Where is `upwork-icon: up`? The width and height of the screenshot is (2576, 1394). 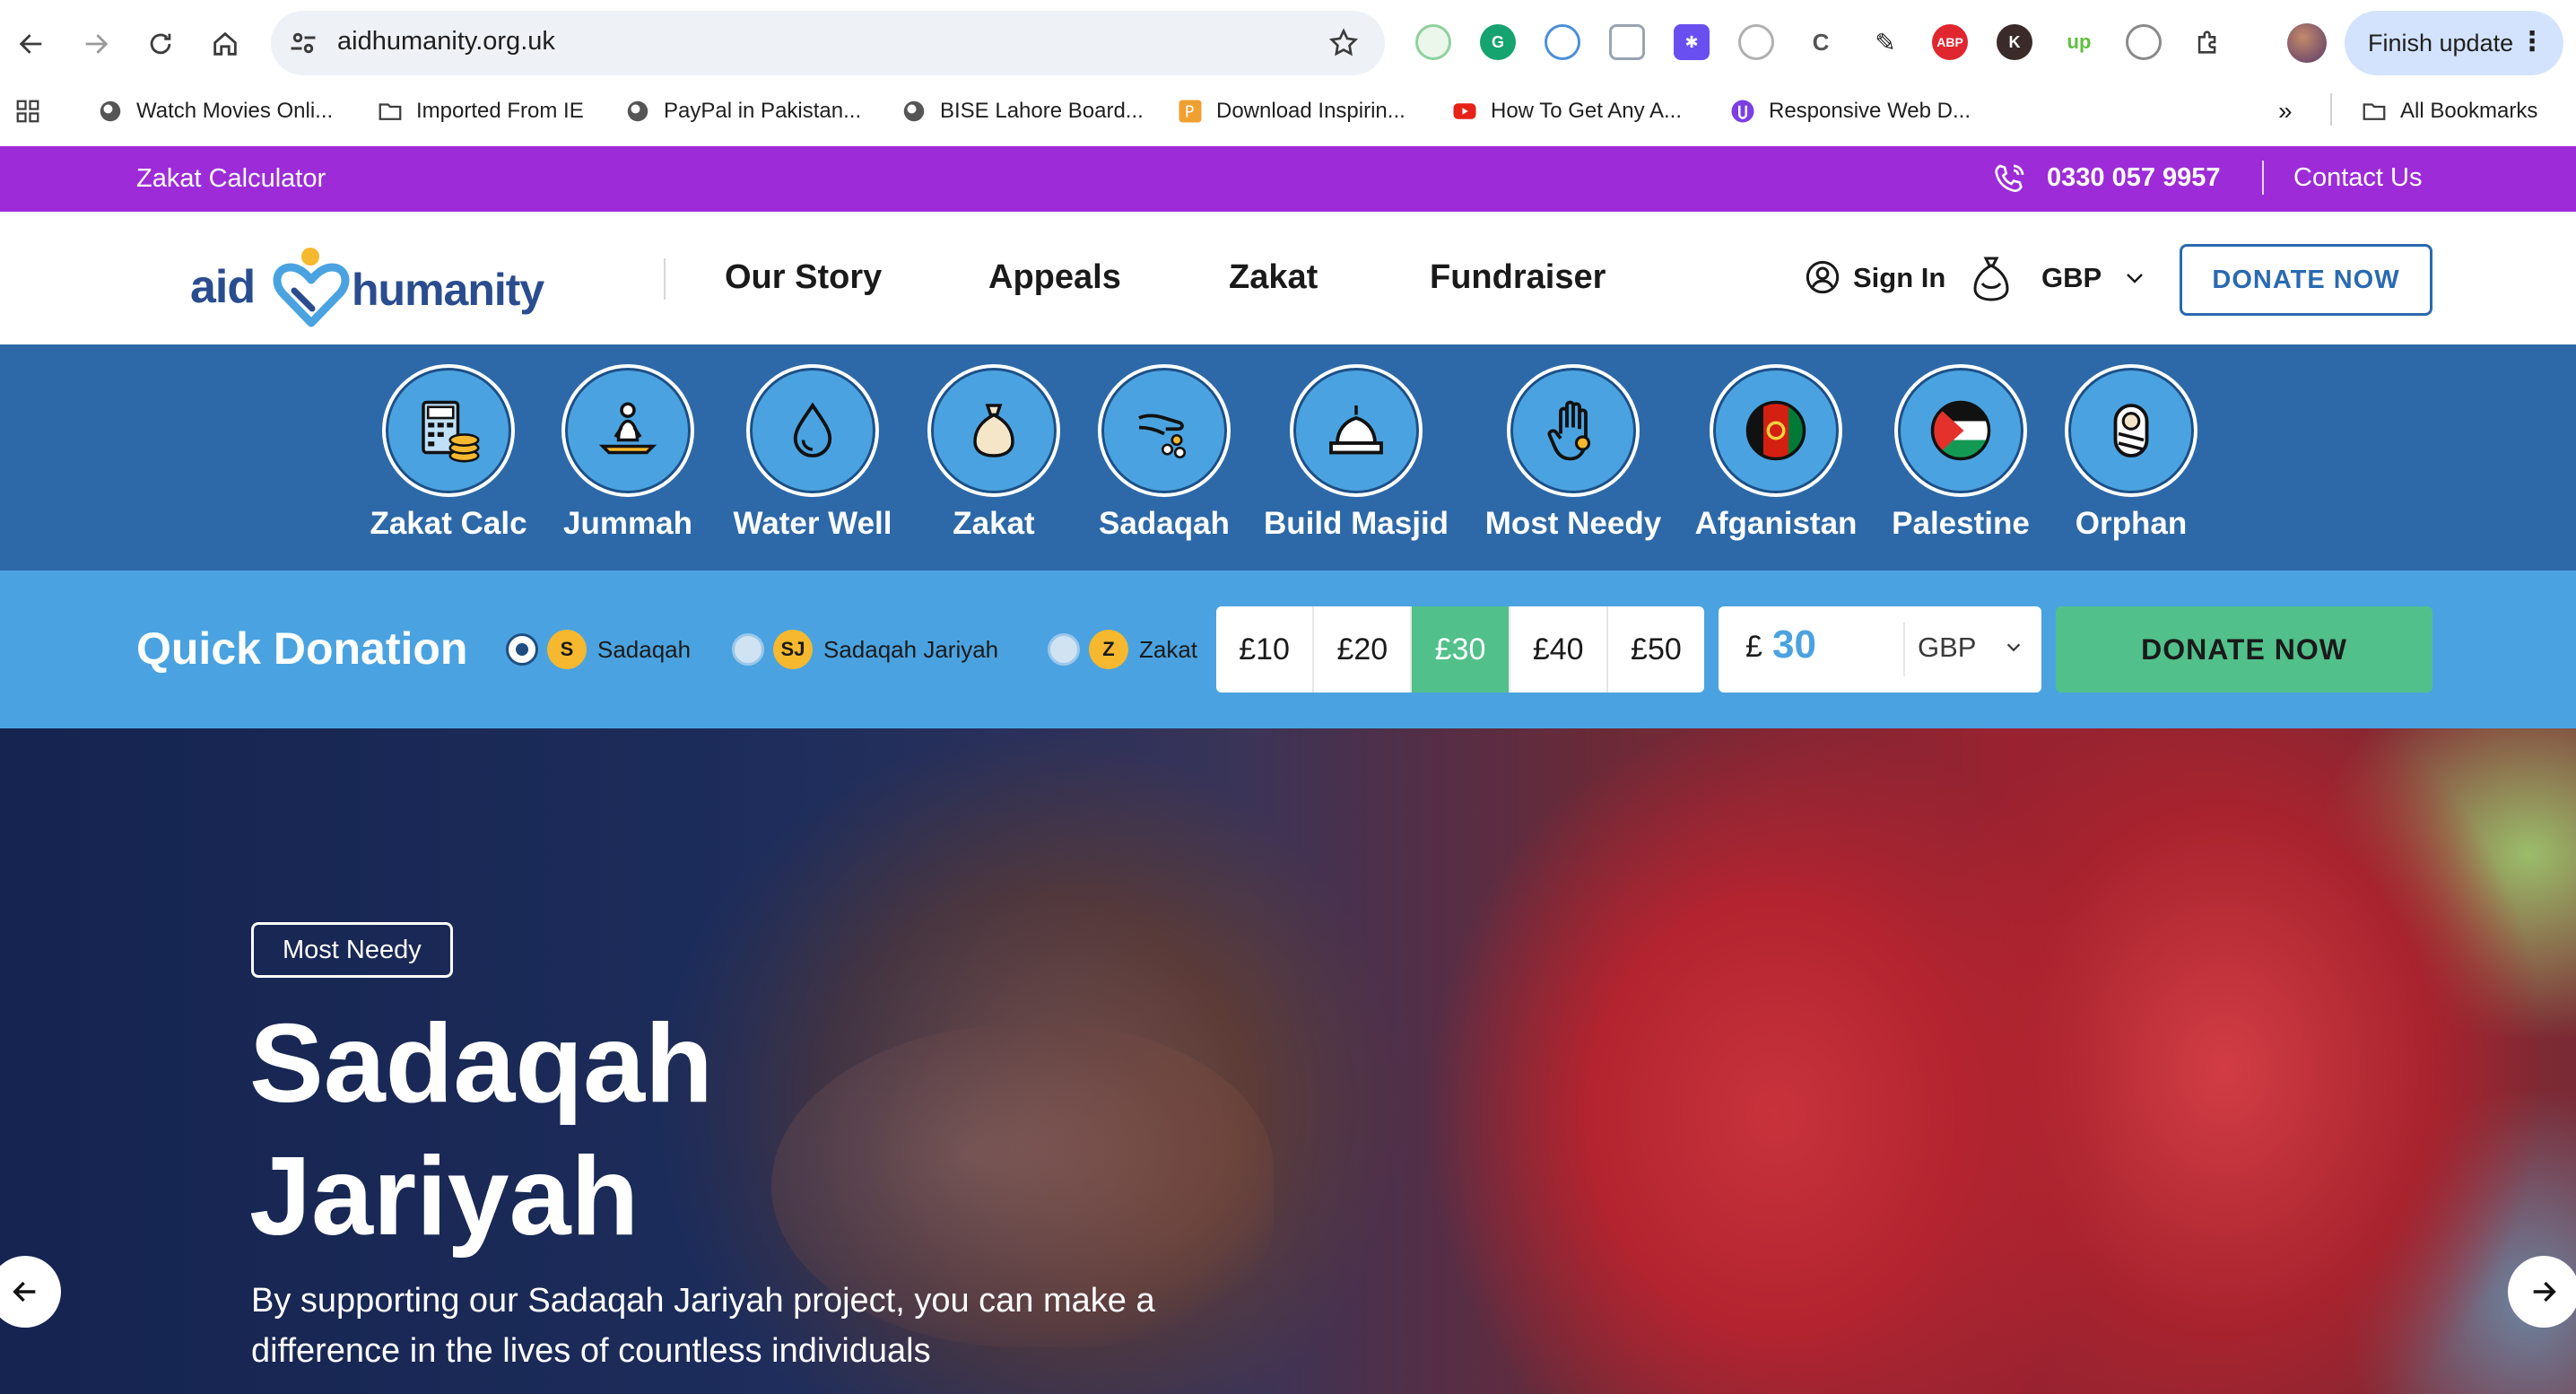 upwork-icon: up is located at coordinates (2079, 42).